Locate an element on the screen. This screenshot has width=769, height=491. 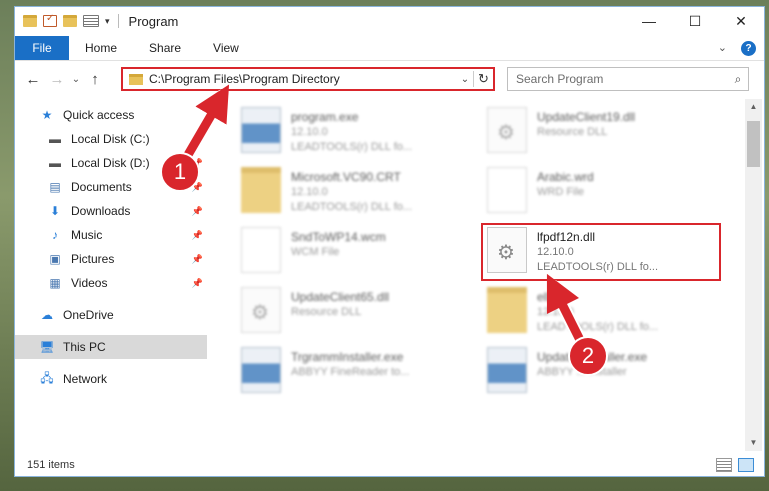
large-icons-view-icon is located at coordinates (746, 465).